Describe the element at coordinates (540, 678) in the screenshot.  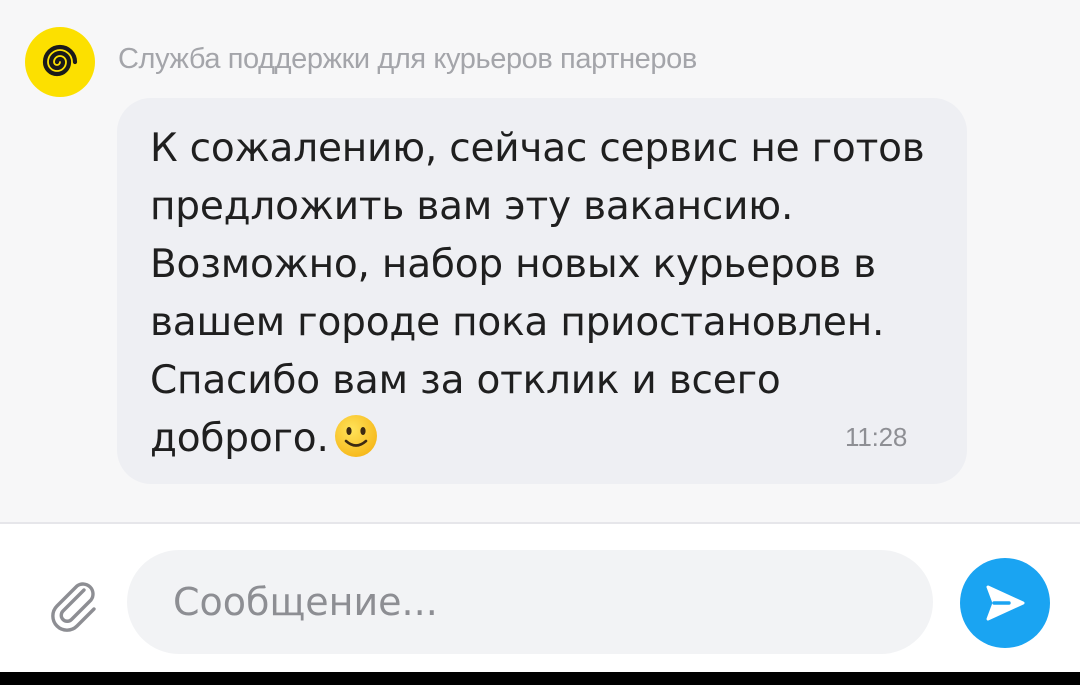
I see `system-navigation-bar` at that location.